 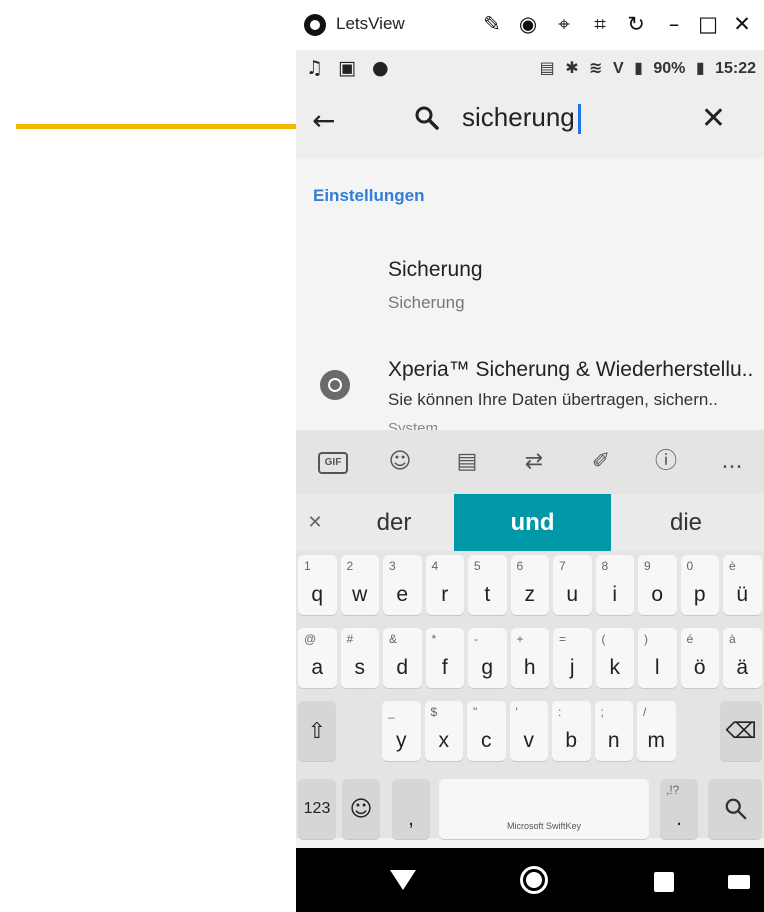 I want to click on key-e: 3e, so click(x=402, y=585).